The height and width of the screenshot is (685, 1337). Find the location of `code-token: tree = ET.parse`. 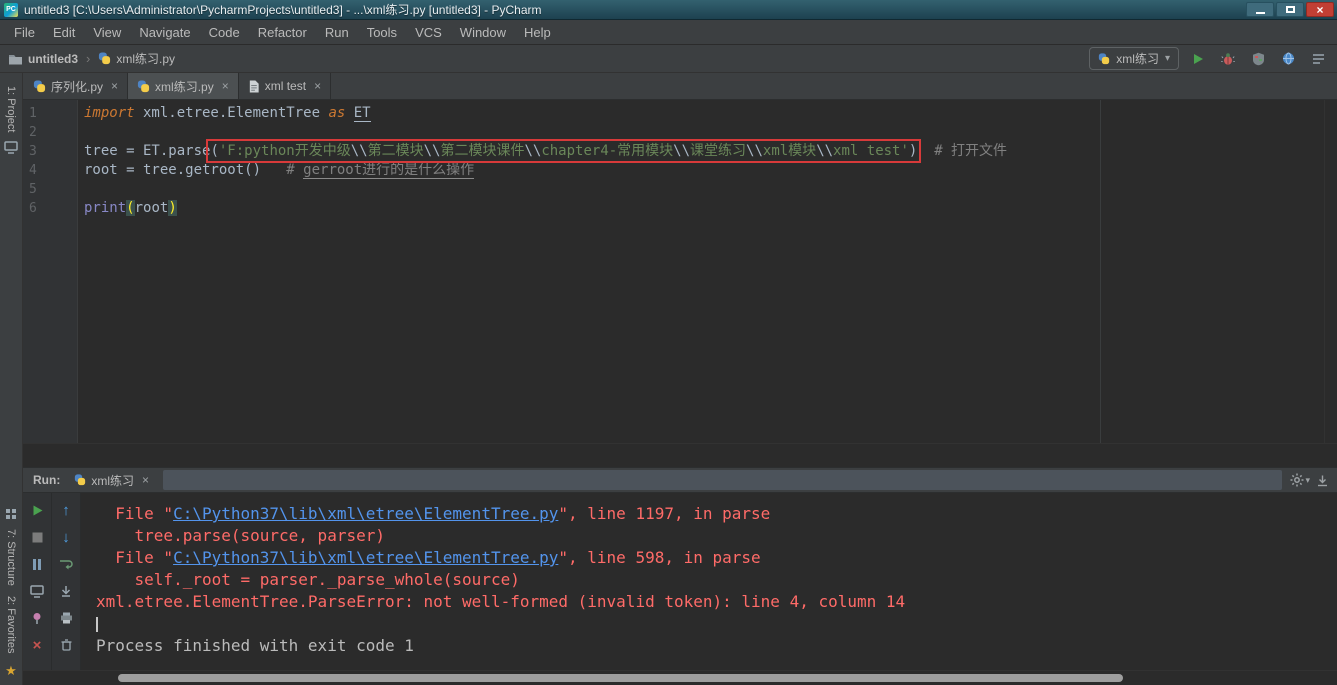

code-token: tree = ET.parse is located at coordinates (147, 151).